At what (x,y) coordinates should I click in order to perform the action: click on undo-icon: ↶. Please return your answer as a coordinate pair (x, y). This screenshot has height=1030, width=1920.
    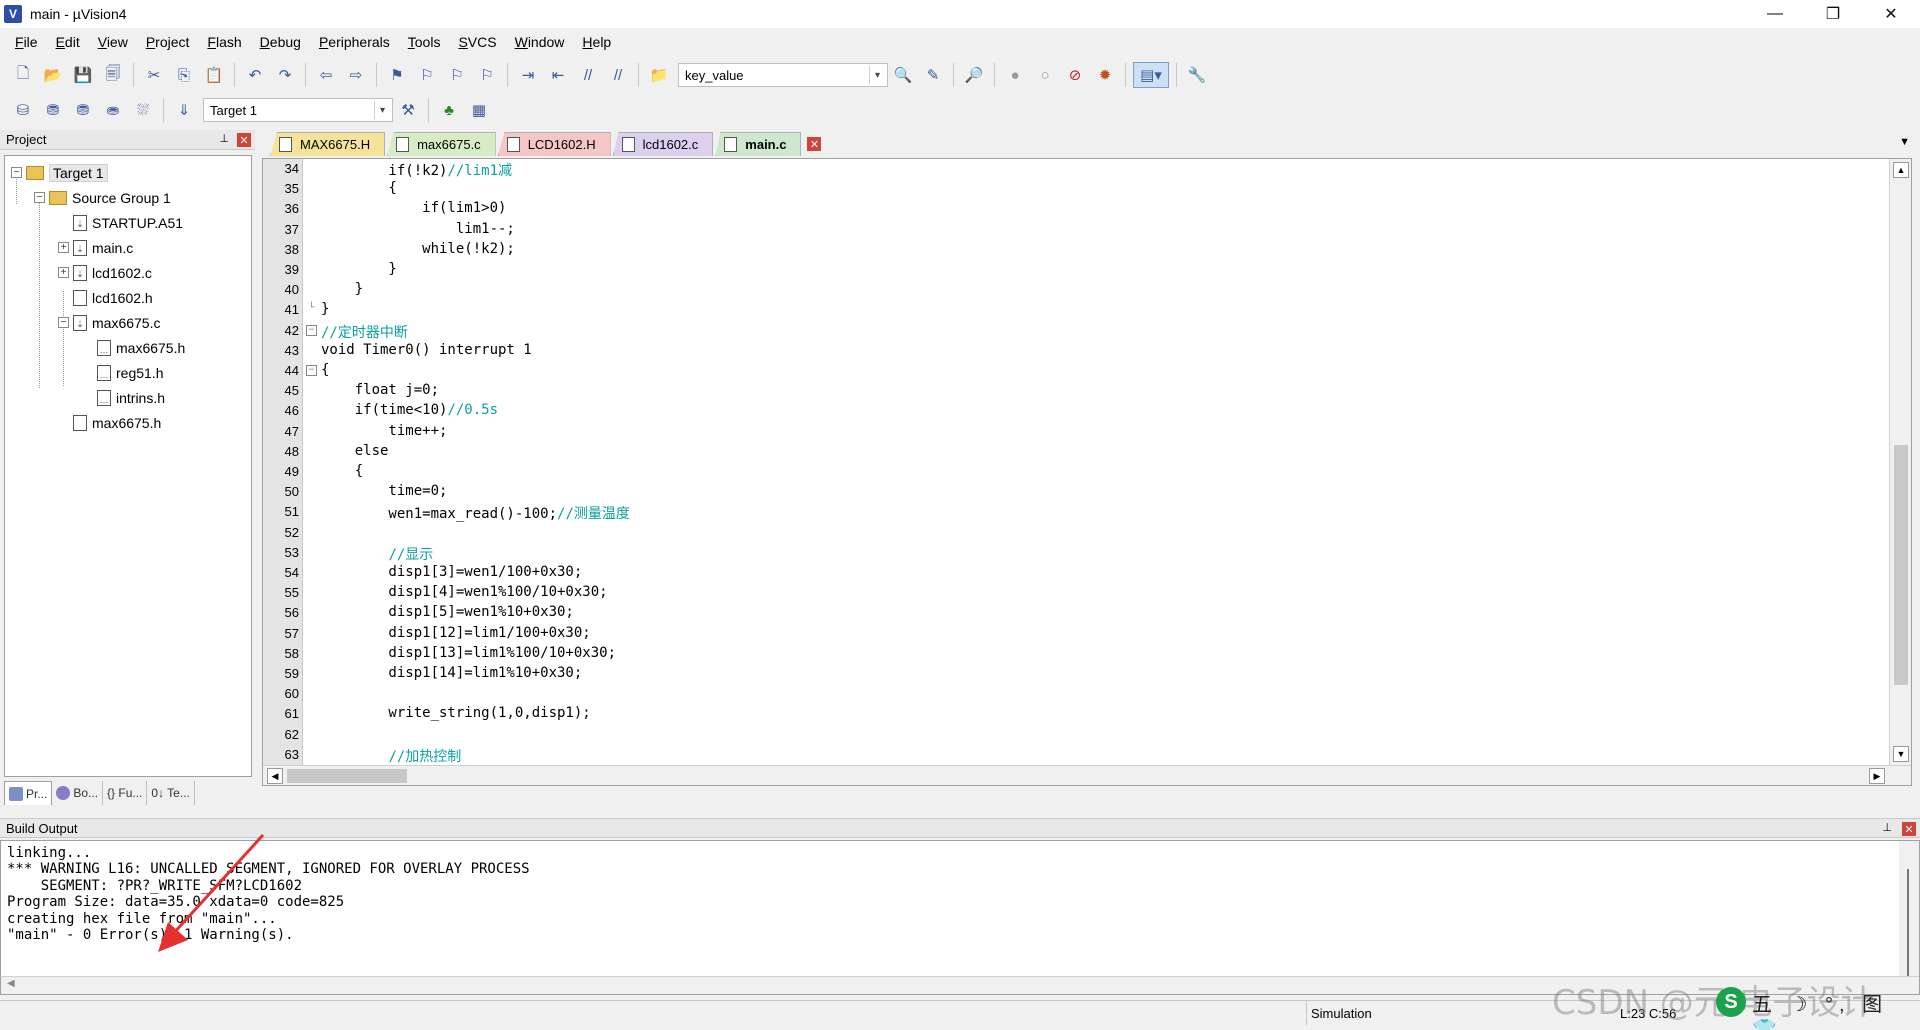
    Looking at the image, I should click on (255, 75).